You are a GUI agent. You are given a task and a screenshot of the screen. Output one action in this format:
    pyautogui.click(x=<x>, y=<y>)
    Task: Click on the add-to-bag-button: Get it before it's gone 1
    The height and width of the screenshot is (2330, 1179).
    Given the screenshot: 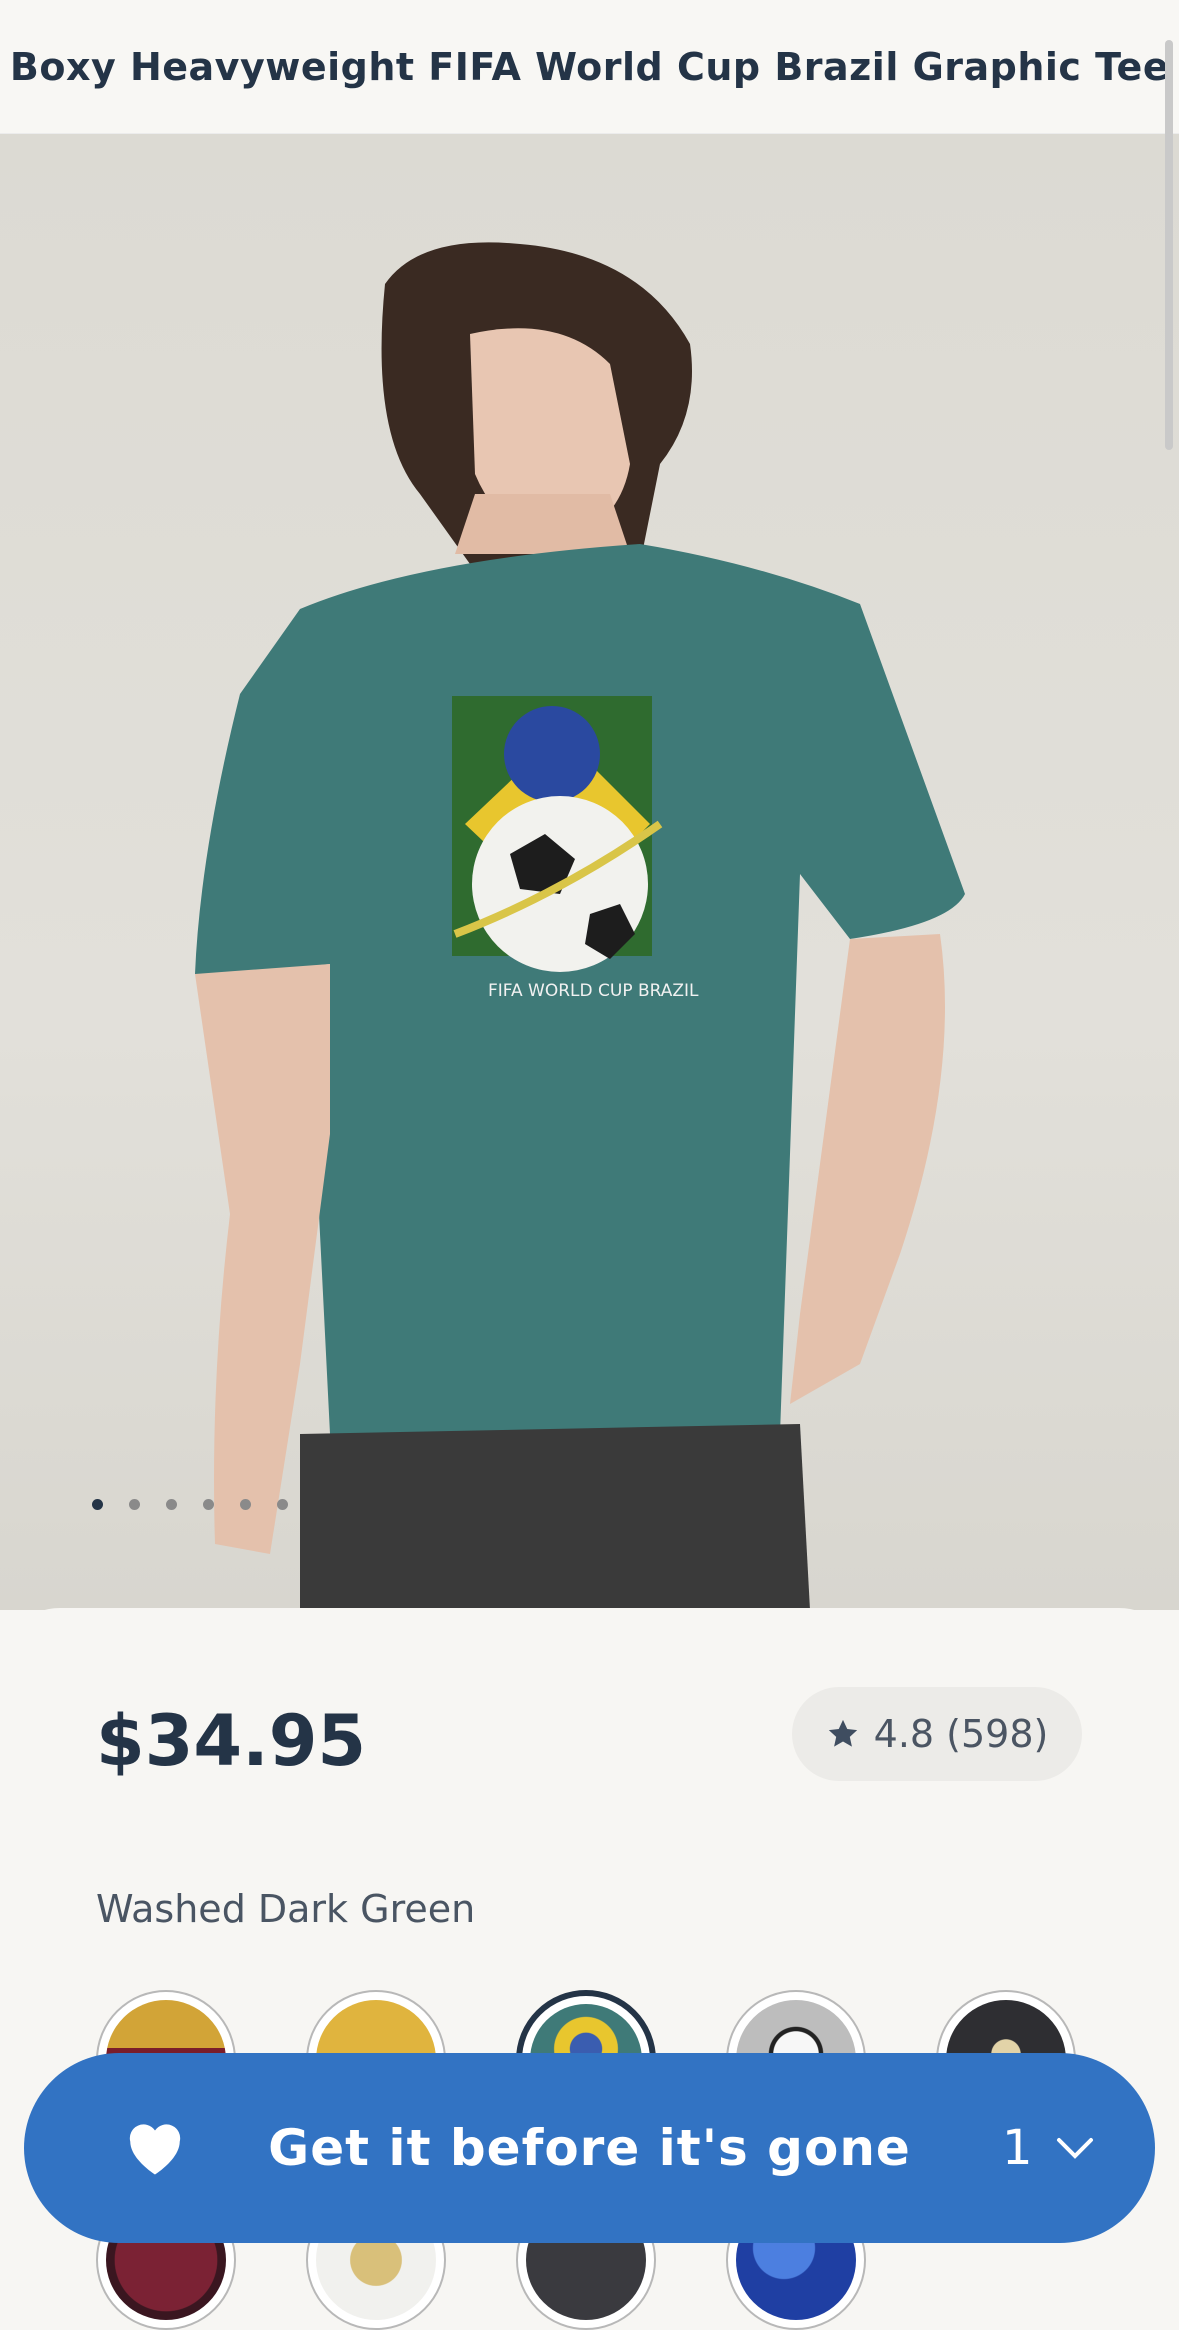 What is the action you would take?
    pyautogui.click(x=589, y=2148)
    